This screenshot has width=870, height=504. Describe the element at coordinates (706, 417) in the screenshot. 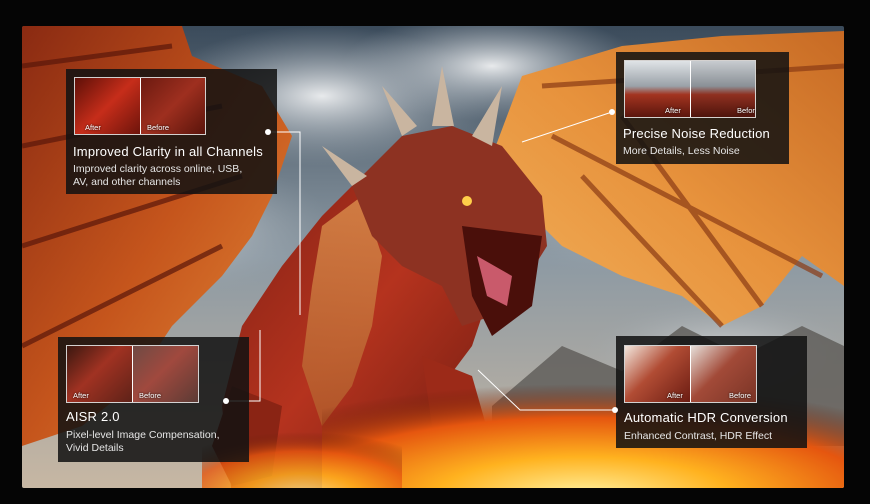

I see `feature-title: Automatic HDR Conversion` at that location.